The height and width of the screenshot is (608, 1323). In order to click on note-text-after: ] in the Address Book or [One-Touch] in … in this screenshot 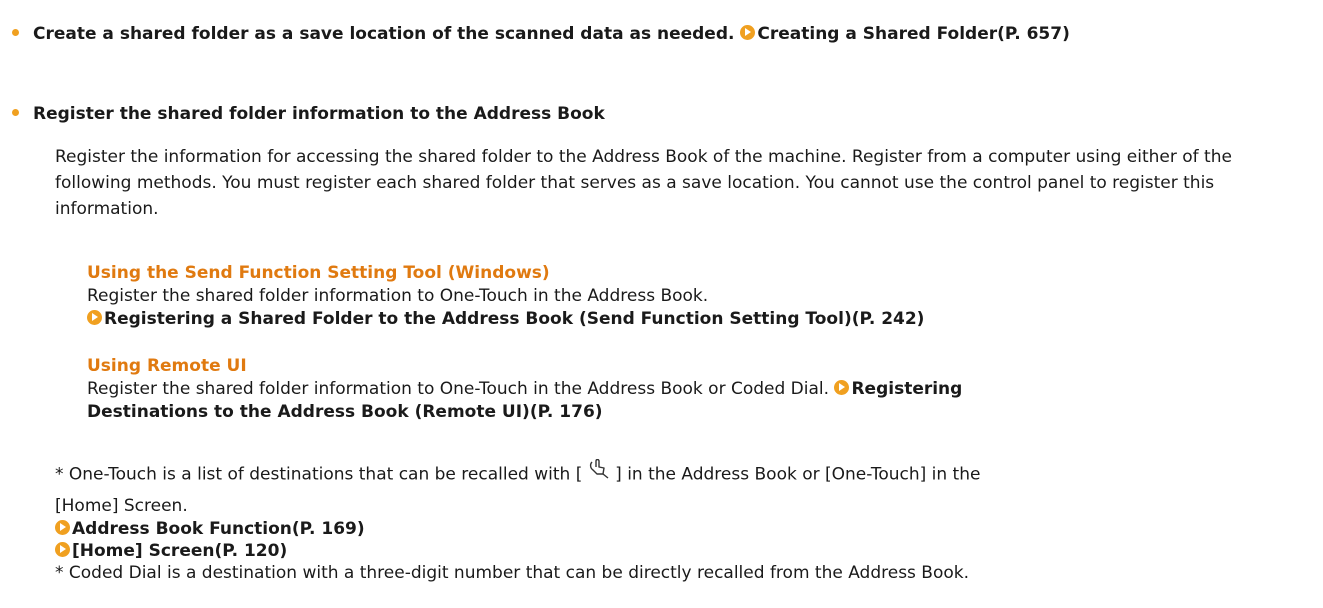, I will do `click(798, 474)`.